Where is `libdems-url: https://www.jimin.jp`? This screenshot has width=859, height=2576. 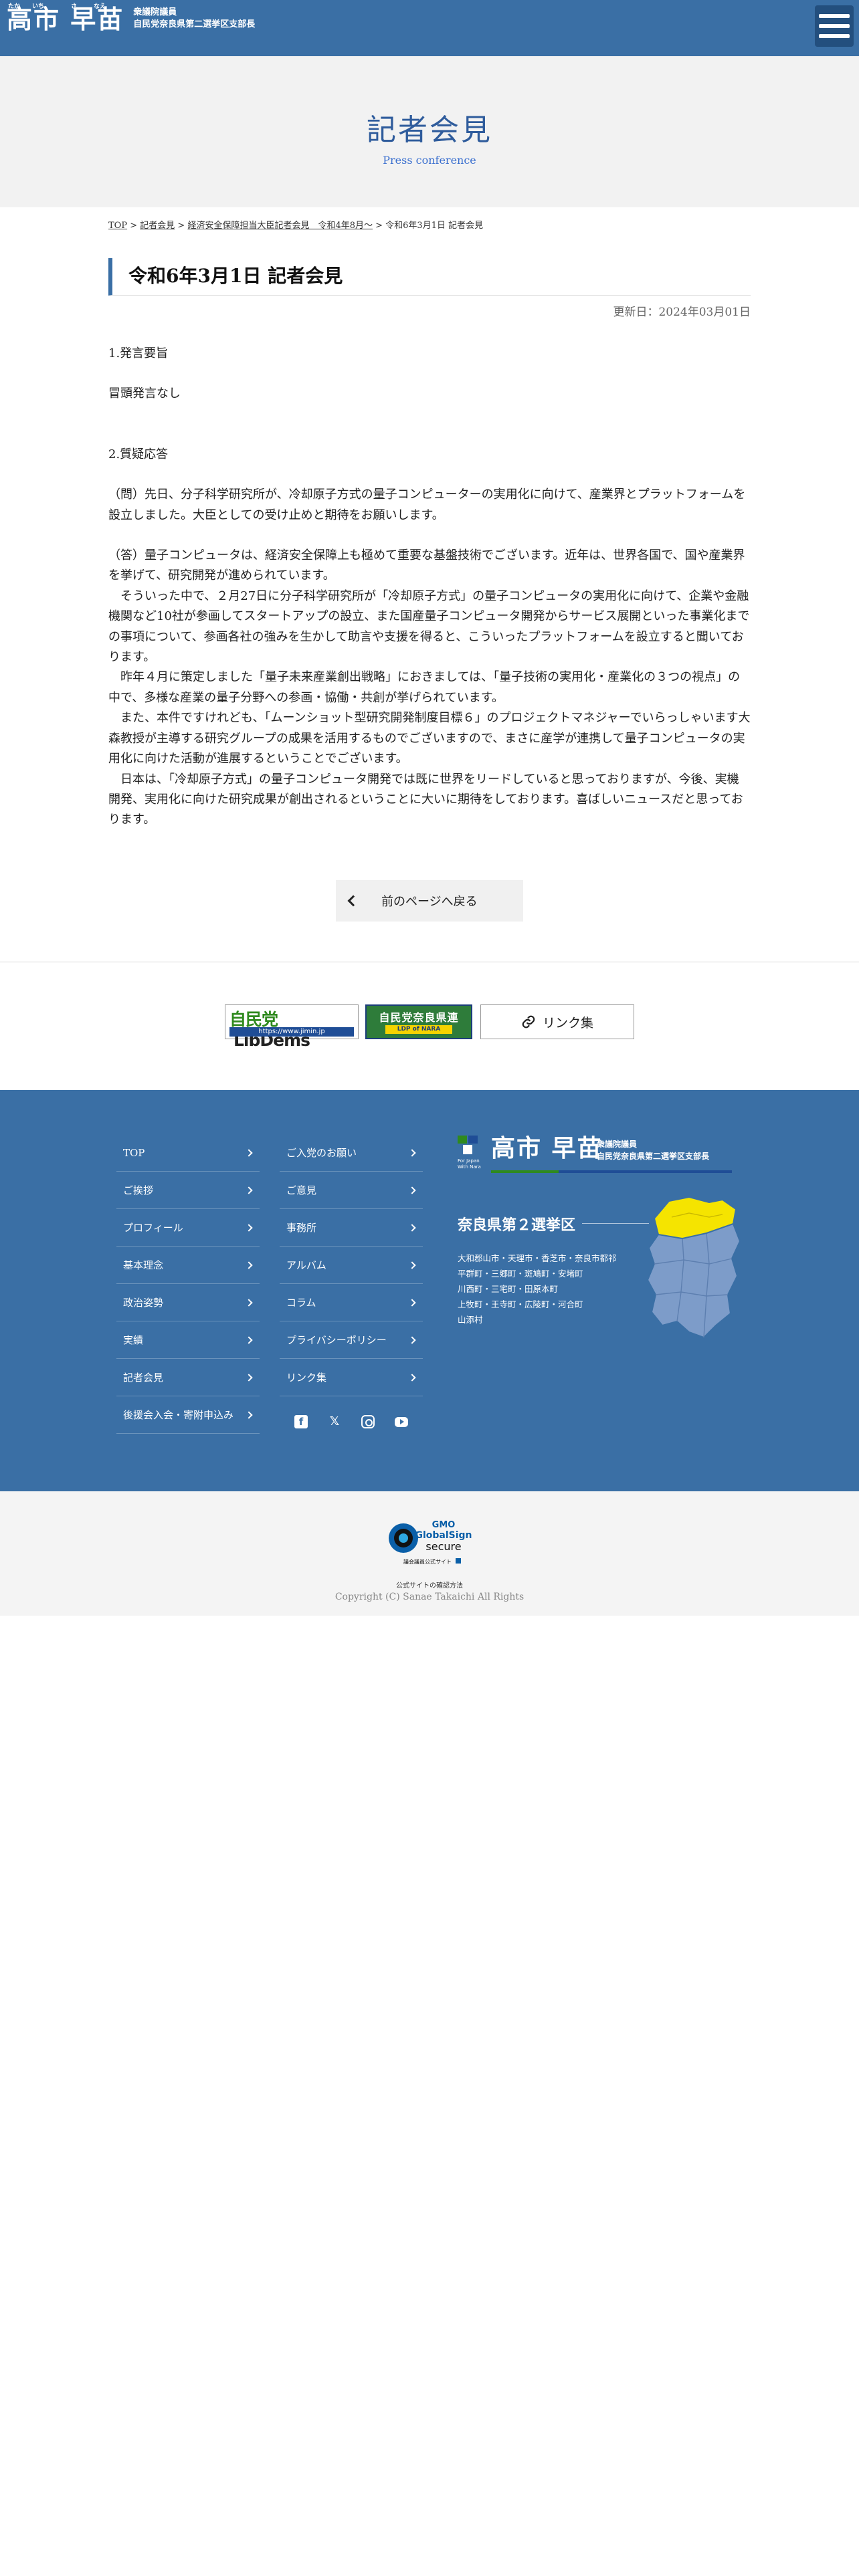 libdems-url: https://www.jimin.jp is located at coordinates (291, 1032).